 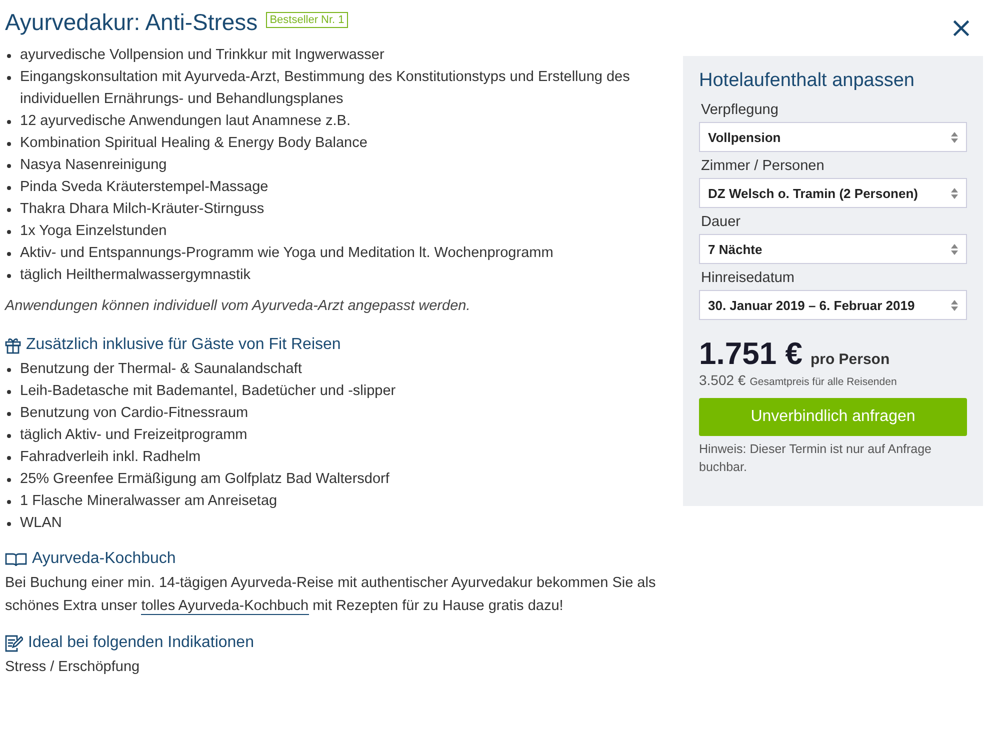 What do you see at coordinates (833, 305) in the screenshot?
I see `select-field: 30. Januar 2019 – 6. Februar 2019` at bounding box center [833, 305].